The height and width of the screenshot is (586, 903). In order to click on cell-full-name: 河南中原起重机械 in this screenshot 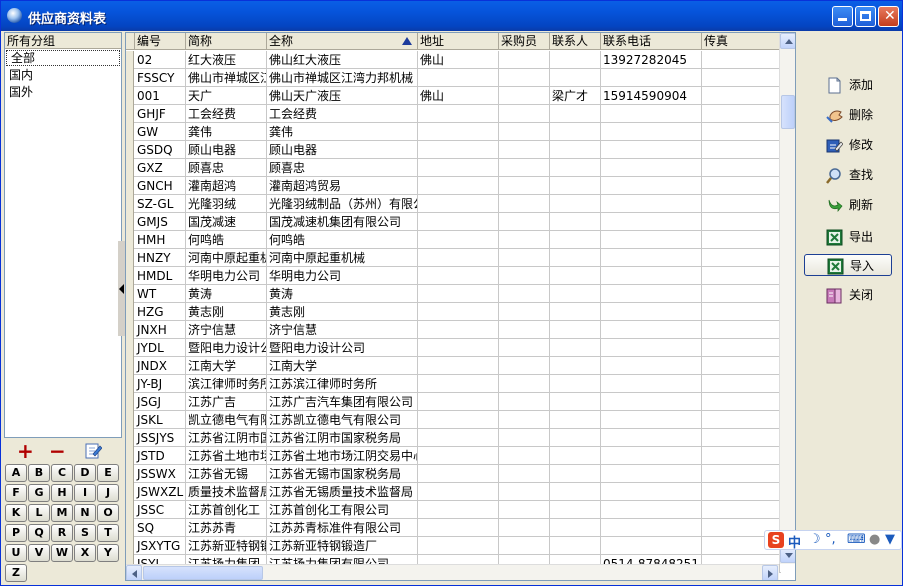, I will do `click(342, 258)`.